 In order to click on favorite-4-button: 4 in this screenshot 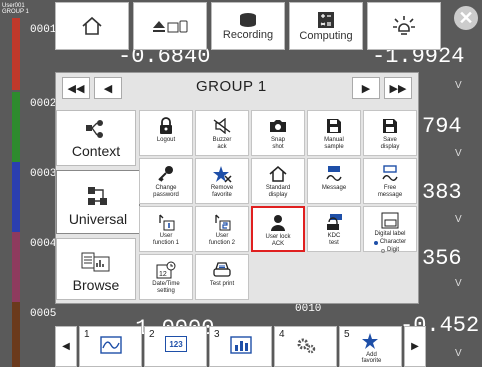, I will do `click(305, 346)`.